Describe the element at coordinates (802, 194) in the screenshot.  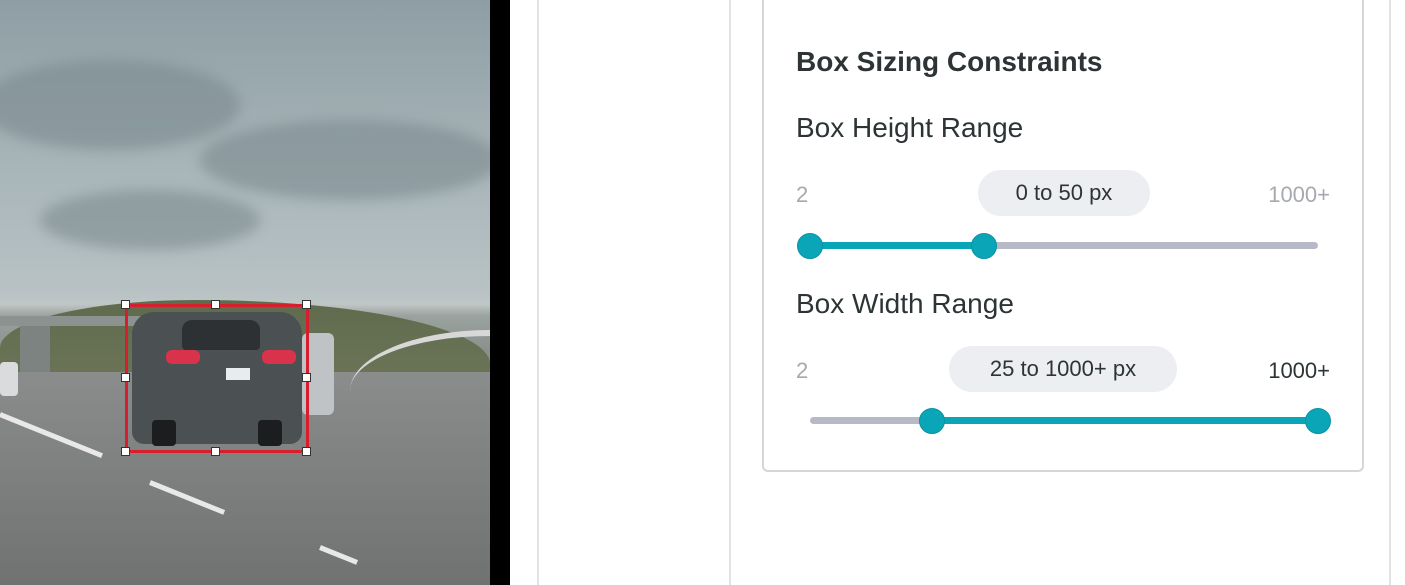
I see `height-min-label: 2` at that location.